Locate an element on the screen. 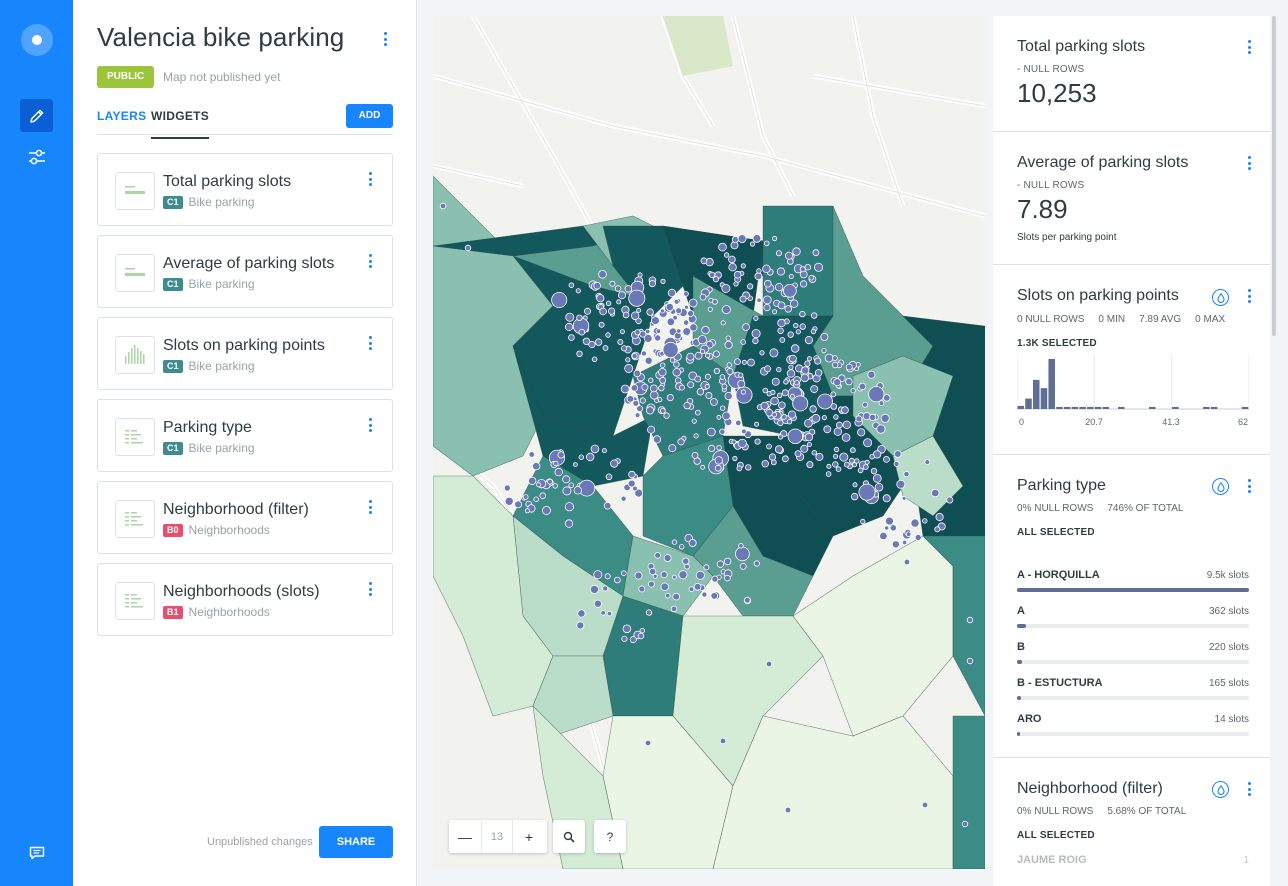 The image size is (1288, 886). widget-card: Total parking slots C1 Bike parking is located at coordinates (245, 189).